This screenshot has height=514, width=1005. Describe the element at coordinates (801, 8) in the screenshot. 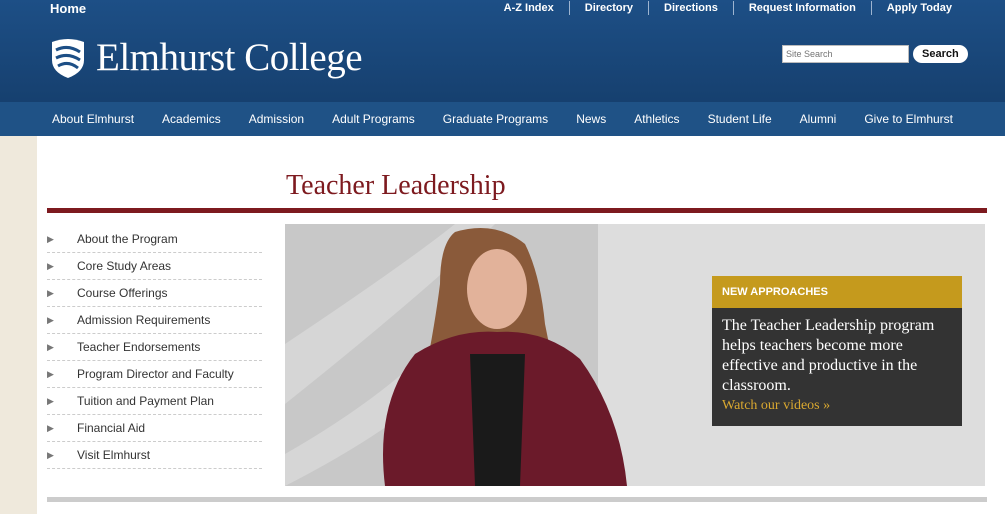

I see `request-information-link: Request Information` at that location.